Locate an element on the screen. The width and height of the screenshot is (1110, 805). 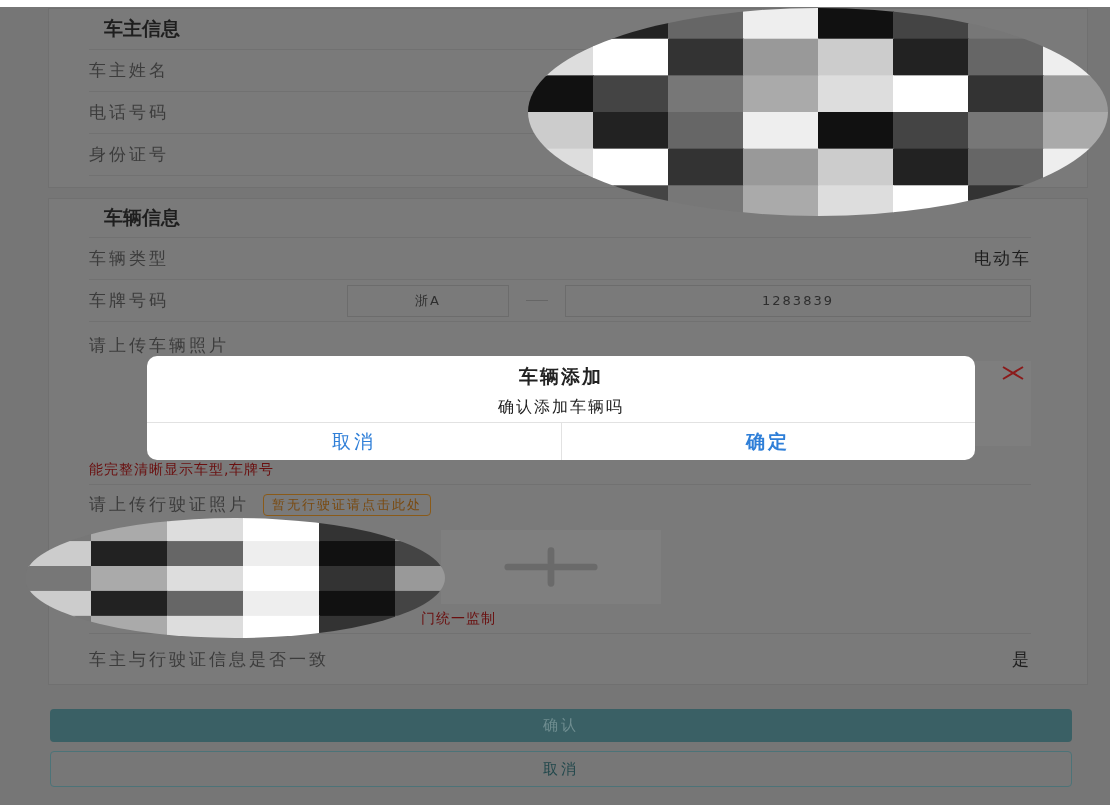
dialog-cancel-button: 取消 is located at coordinates (354, 441).